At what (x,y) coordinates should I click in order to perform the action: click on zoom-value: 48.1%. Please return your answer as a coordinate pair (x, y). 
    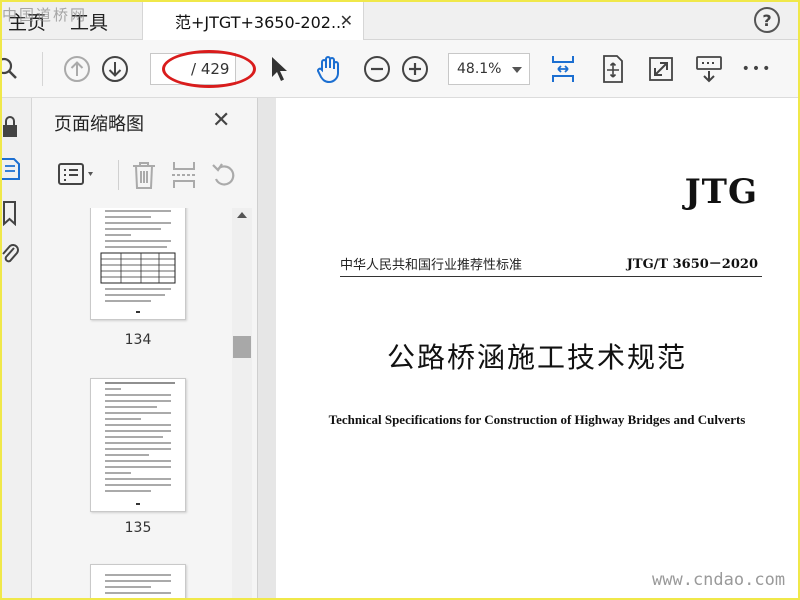
    Looking at the image, I should click on (479, 69).